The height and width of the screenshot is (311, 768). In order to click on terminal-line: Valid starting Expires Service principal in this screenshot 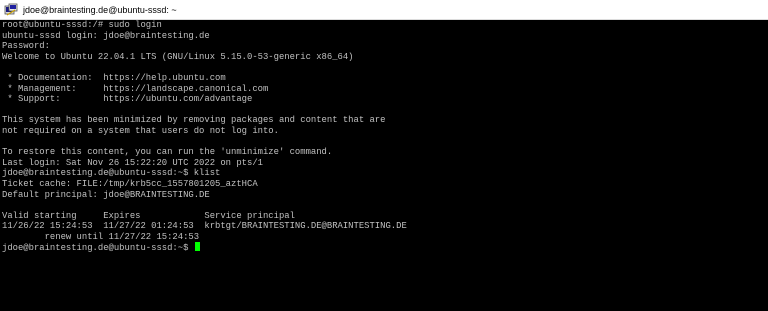, I will do `click(148, 215)`.